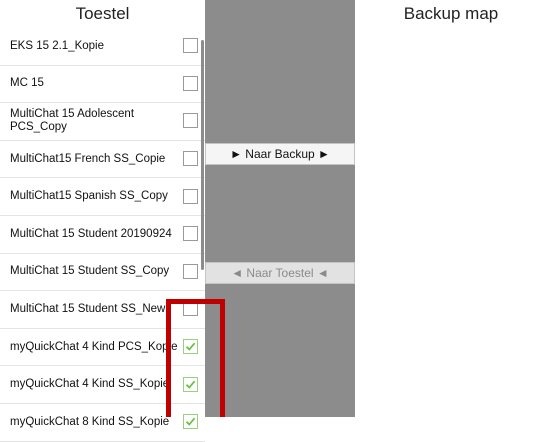 The height and width of the screenshot is (442, 547). Describe the element at coordinates (57, 45) in the screenshot. I see `item-label: EKS 15 2.1_Kopie` at that location.